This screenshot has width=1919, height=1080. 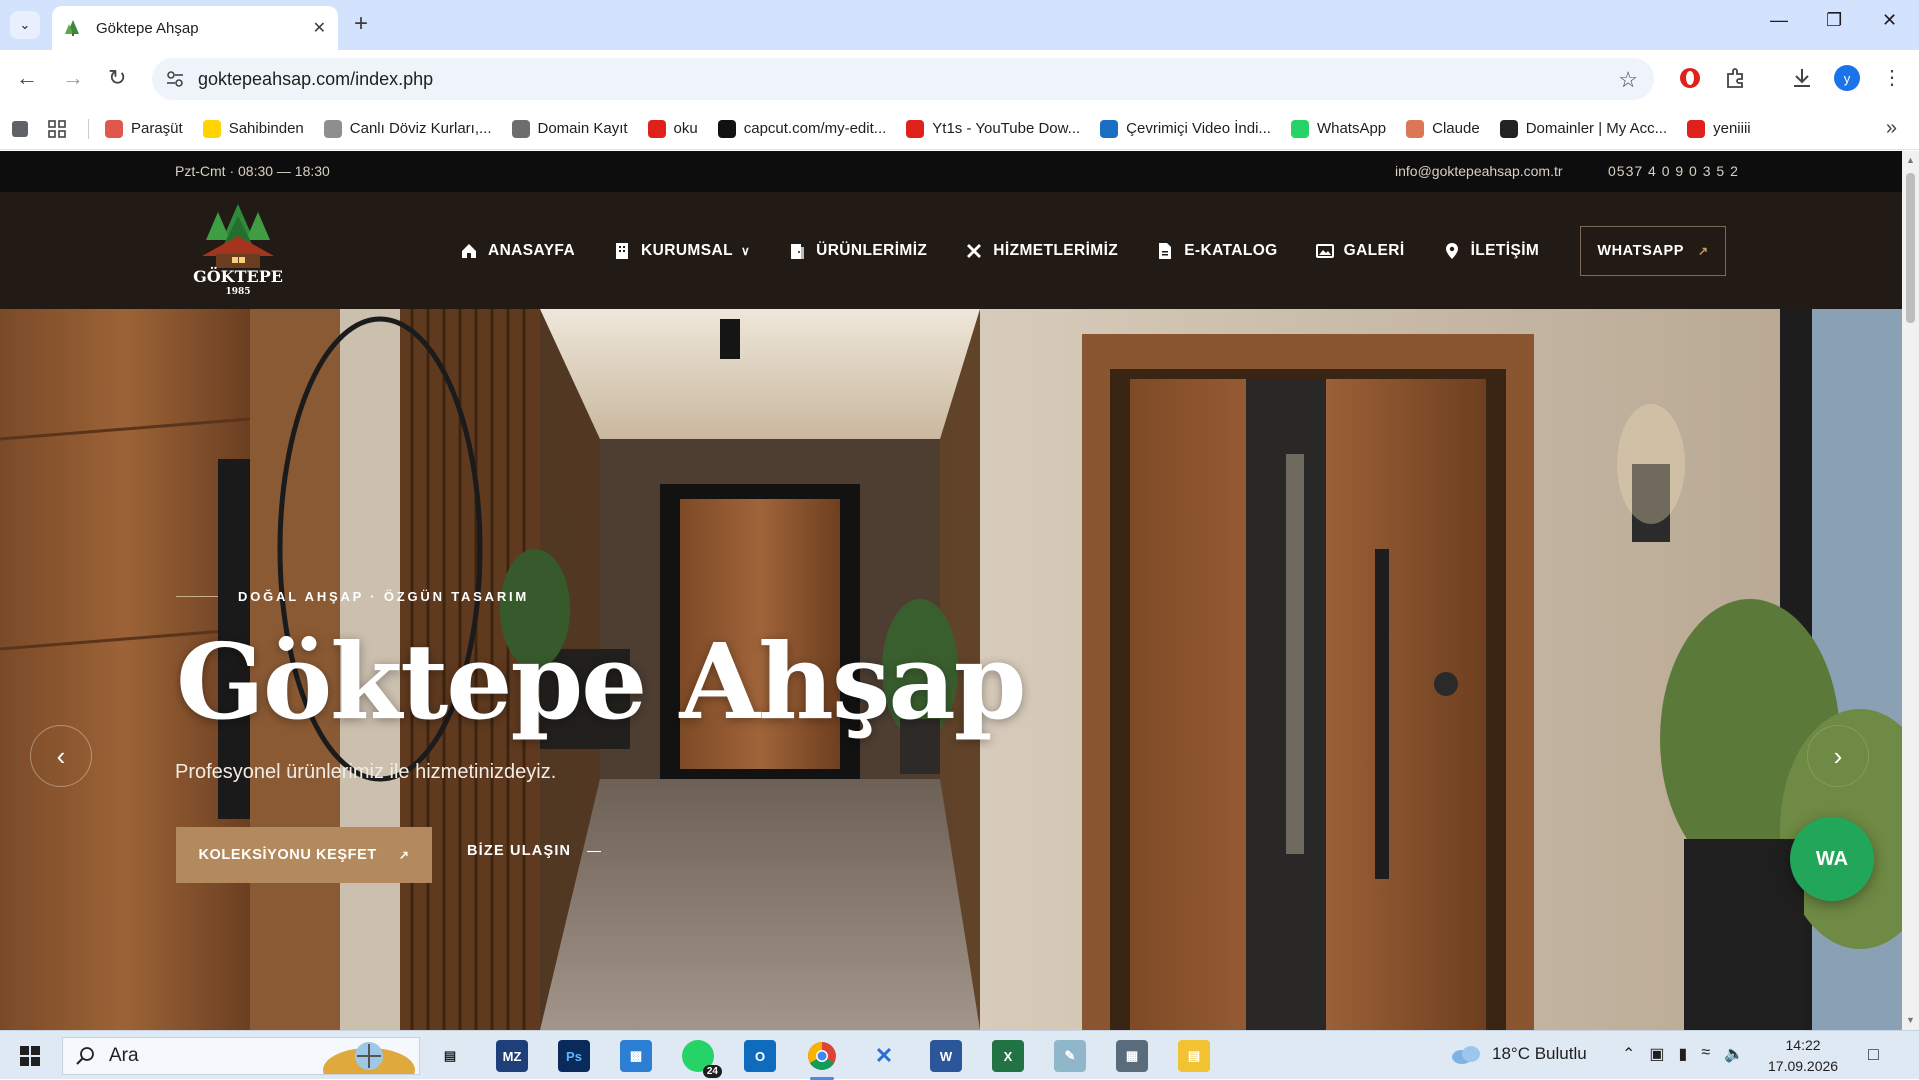 I want to click on download-icon, so click(x=1802, y=78).